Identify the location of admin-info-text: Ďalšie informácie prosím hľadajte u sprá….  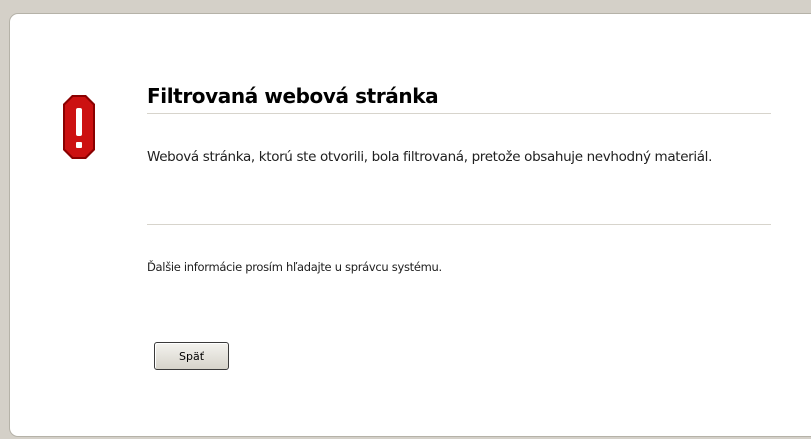
(294, 267).